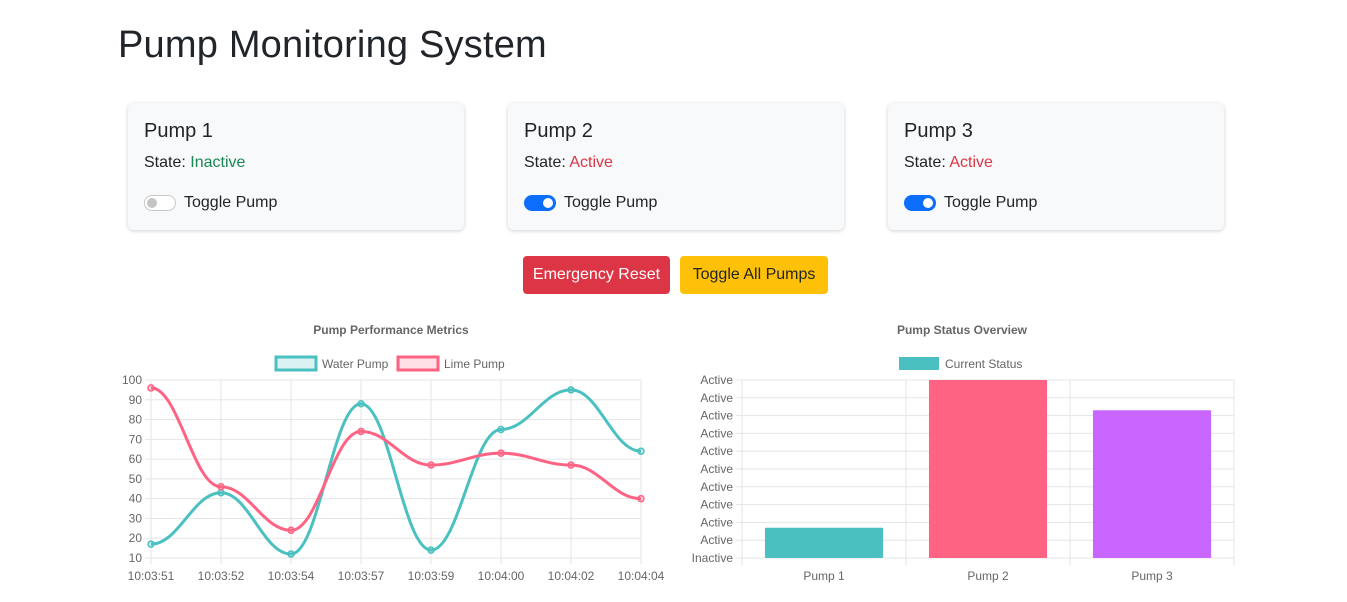  I want to click on line-chart-title: Pump Performance Metrics, so click(391, 330).